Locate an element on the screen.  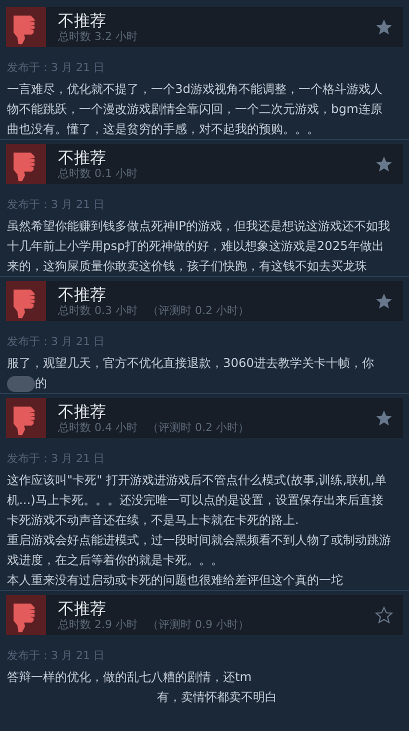
playtime-text: 总时数 3.2 小时 is located at coordinates (98, 37).